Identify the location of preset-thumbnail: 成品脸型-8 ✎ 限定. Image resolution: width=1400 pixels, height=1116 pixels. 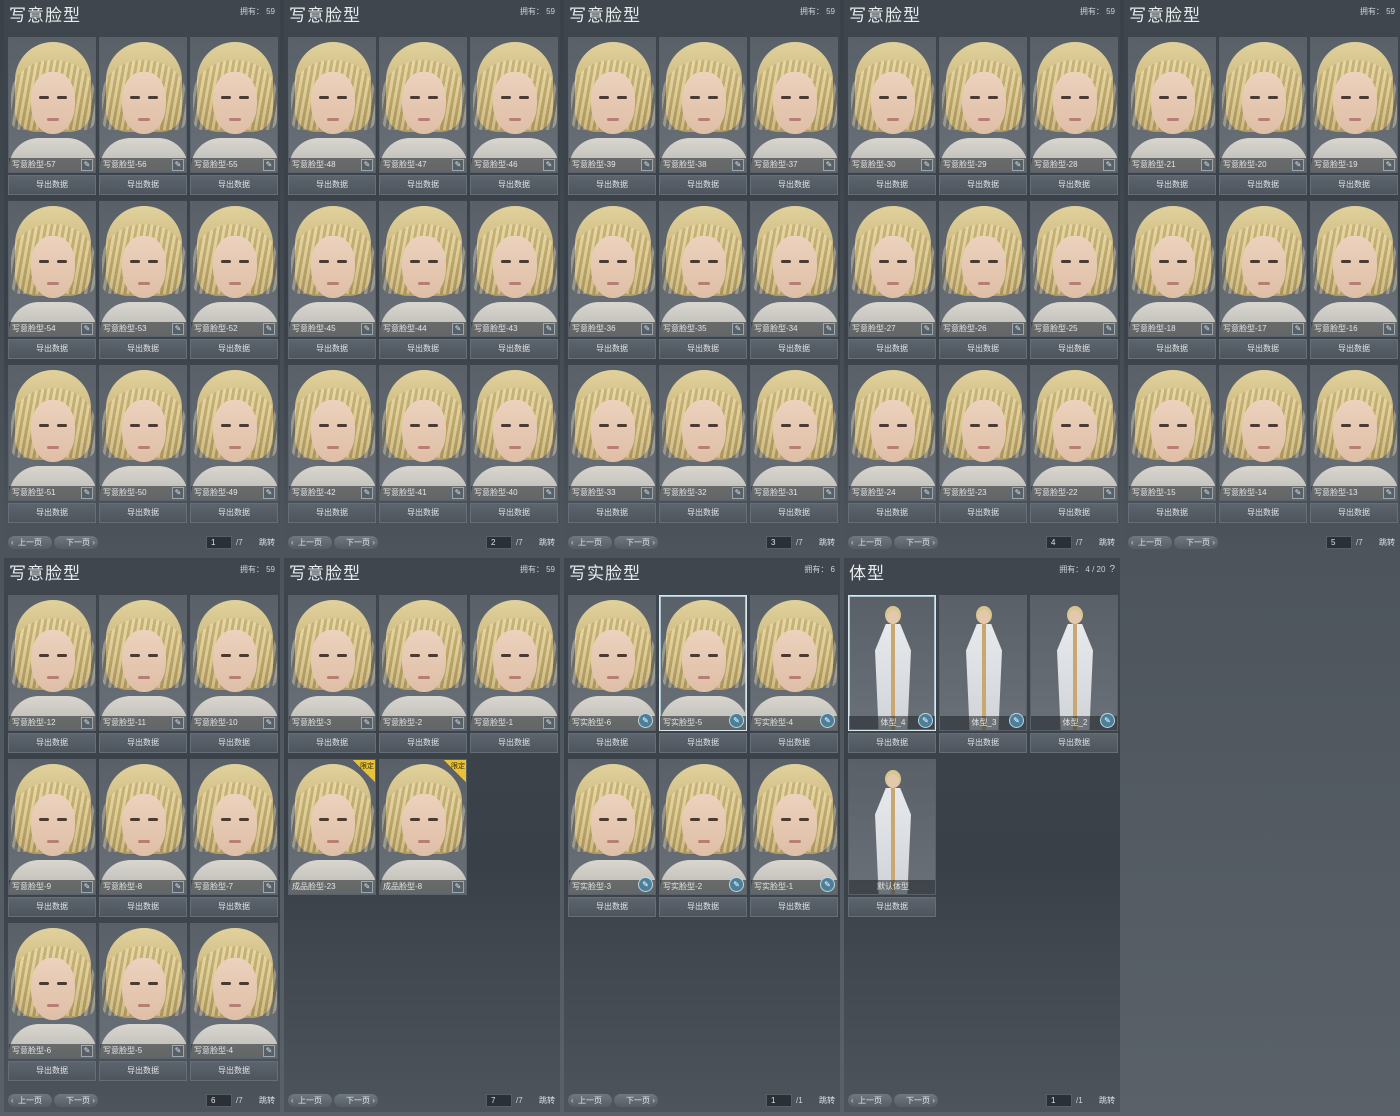
(423, 827).